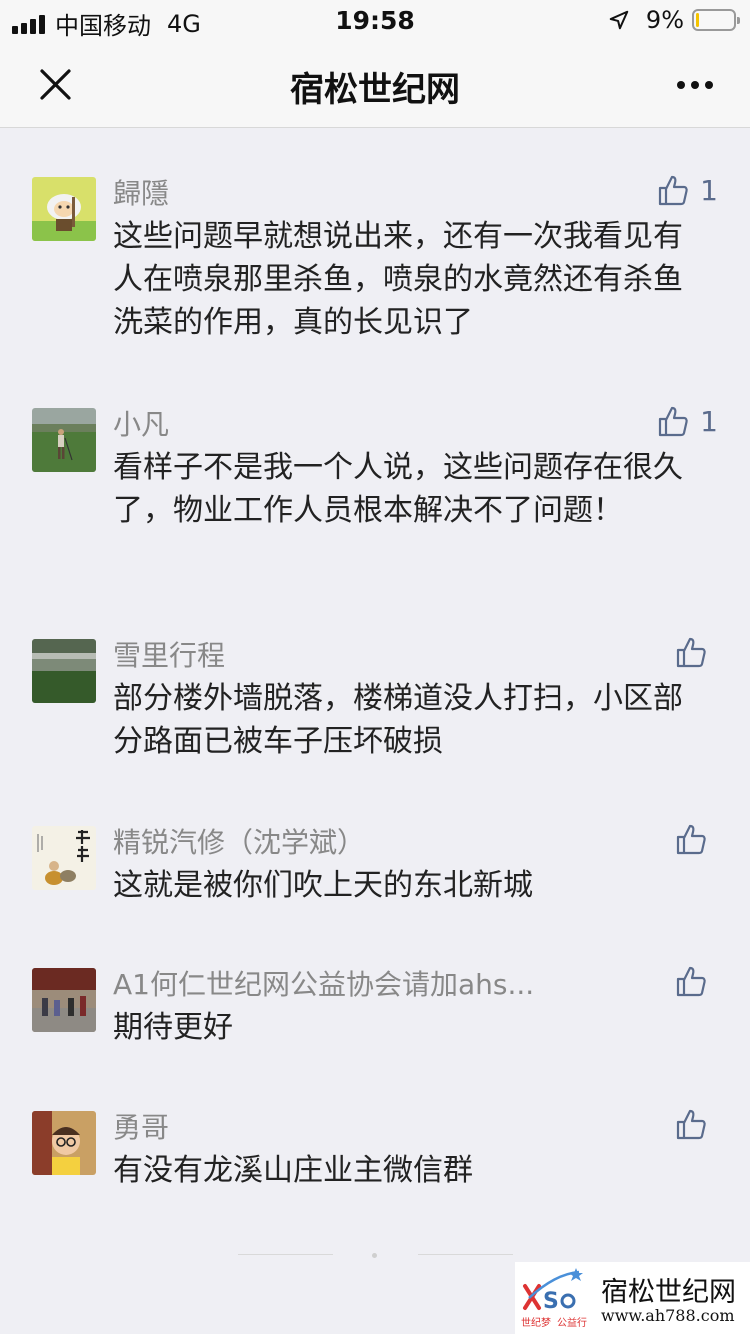  Describe the element at coordinates (375, 21) in the screenshot. I see `status-bar: 中国移动 4G 19:58 9%` at that location.